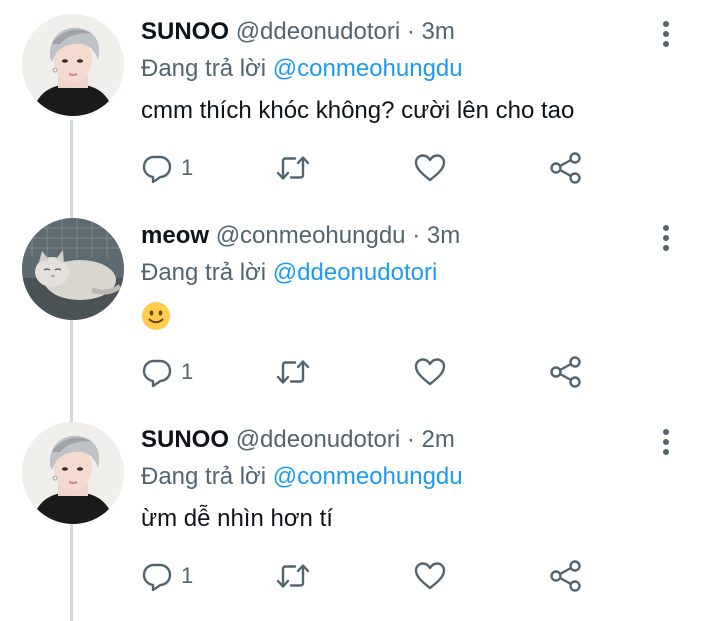 Image resolution: width=720 pixels, height=621 pixels. I want to click on cat-avatar-image, so click(73, 269).